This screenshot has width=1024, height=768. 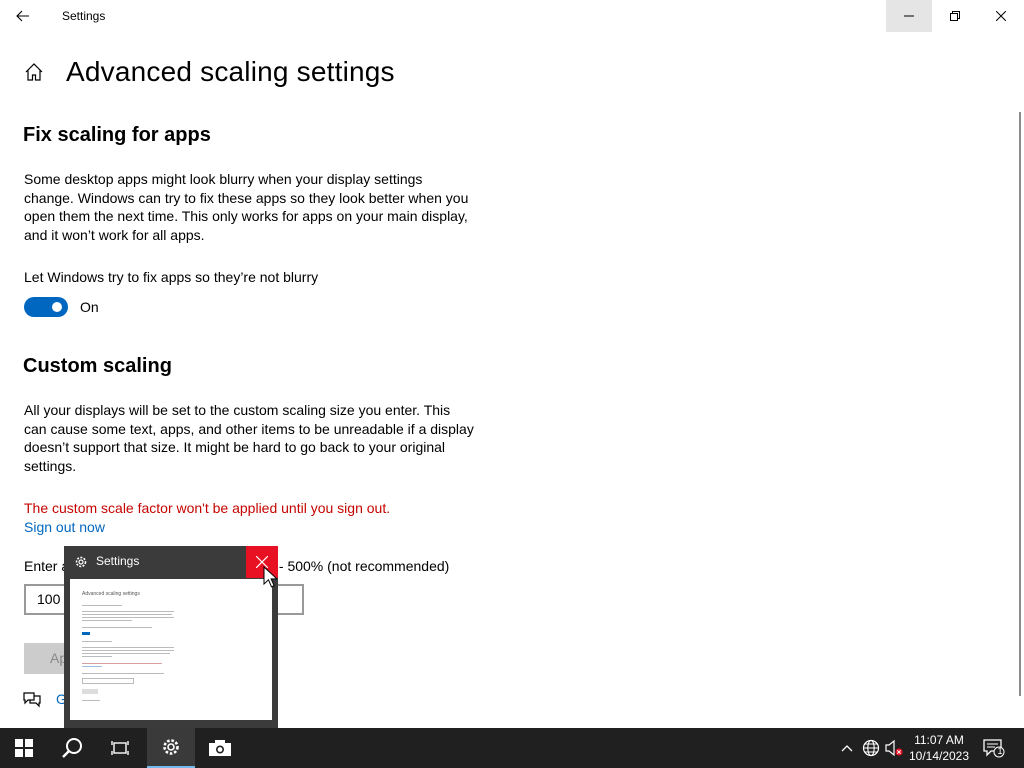 I want to click on minimize-icon, so click(x=909, y=16).